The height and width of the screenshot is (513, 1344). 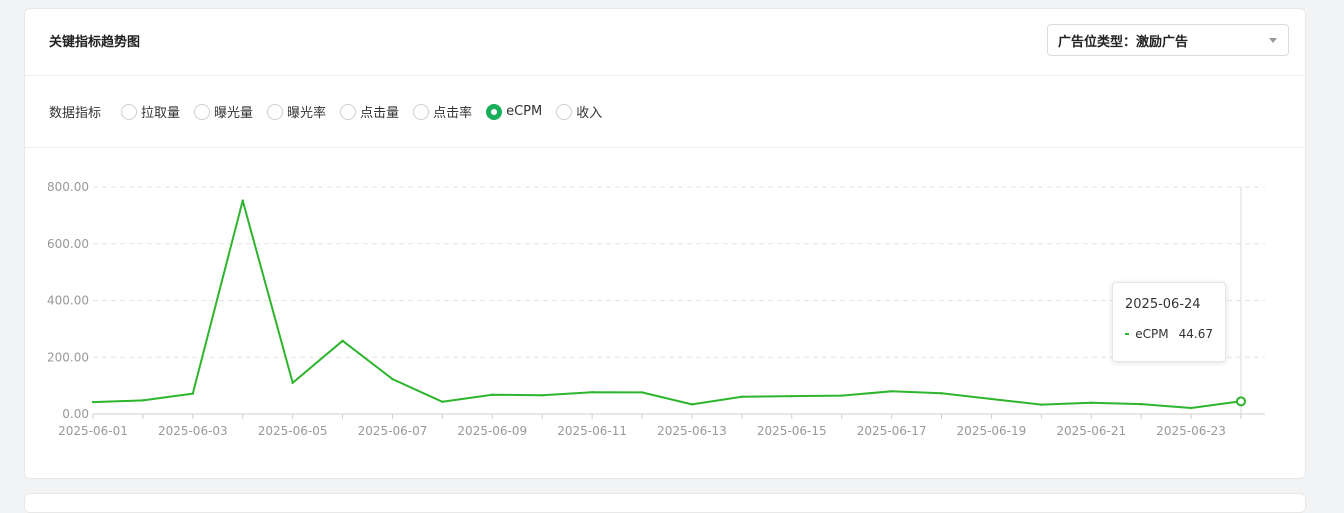 I want to click on radio-click-rate: 点击率, so click(x=442, y=111).